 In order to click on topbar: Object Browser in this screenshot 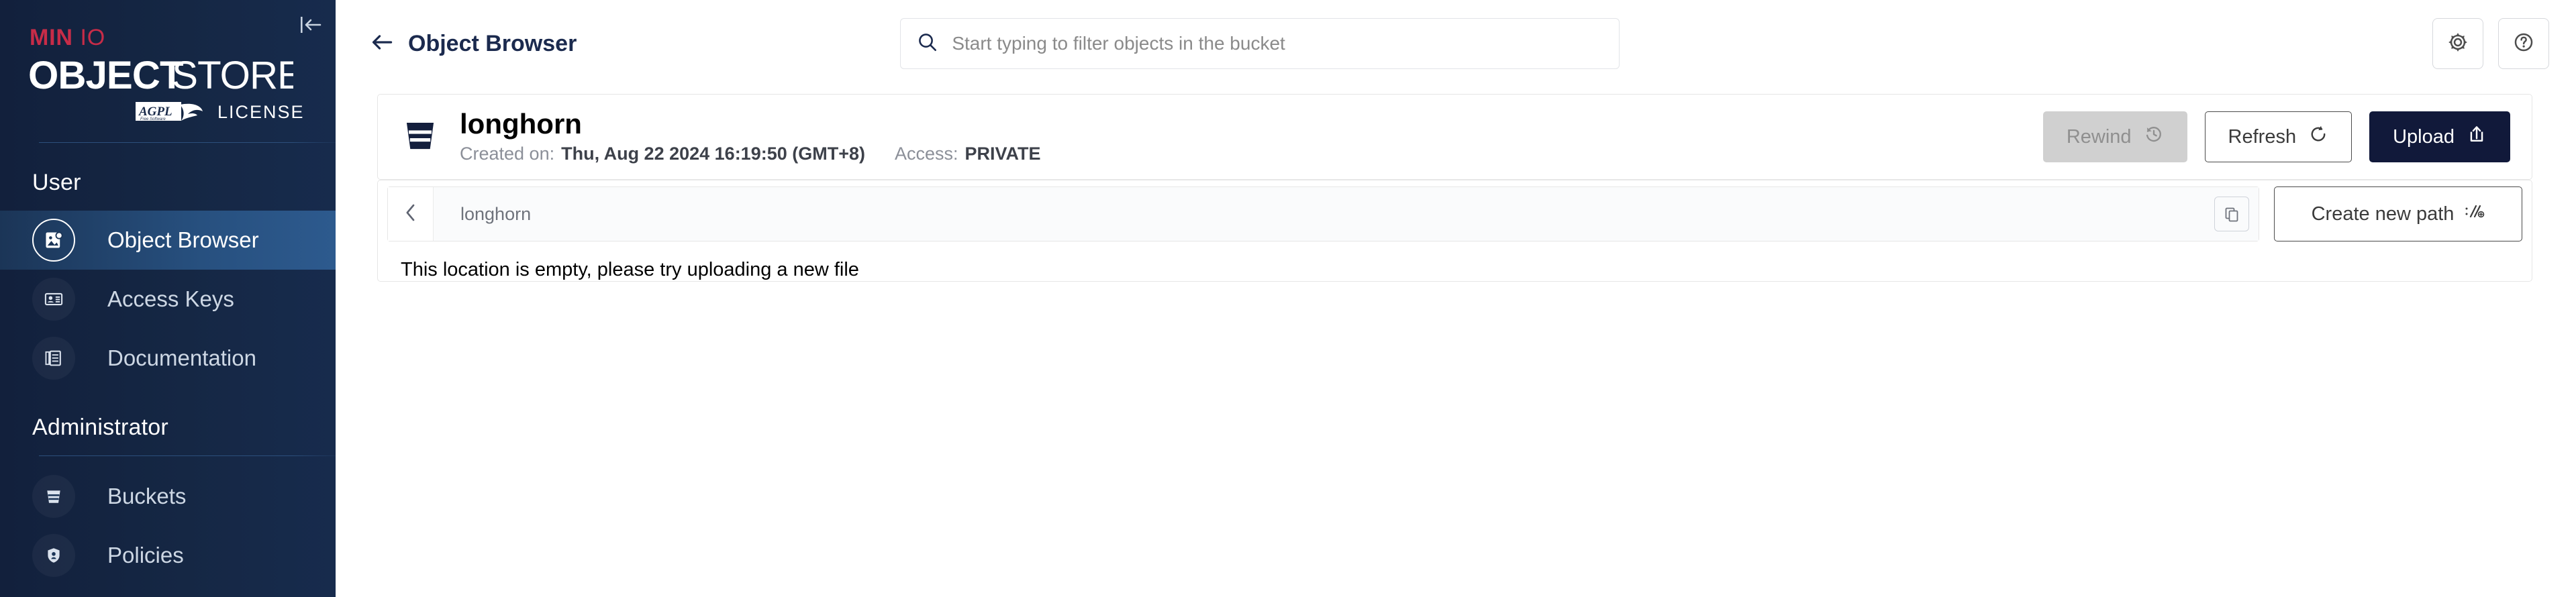, I will do `click(1456, 43)`.